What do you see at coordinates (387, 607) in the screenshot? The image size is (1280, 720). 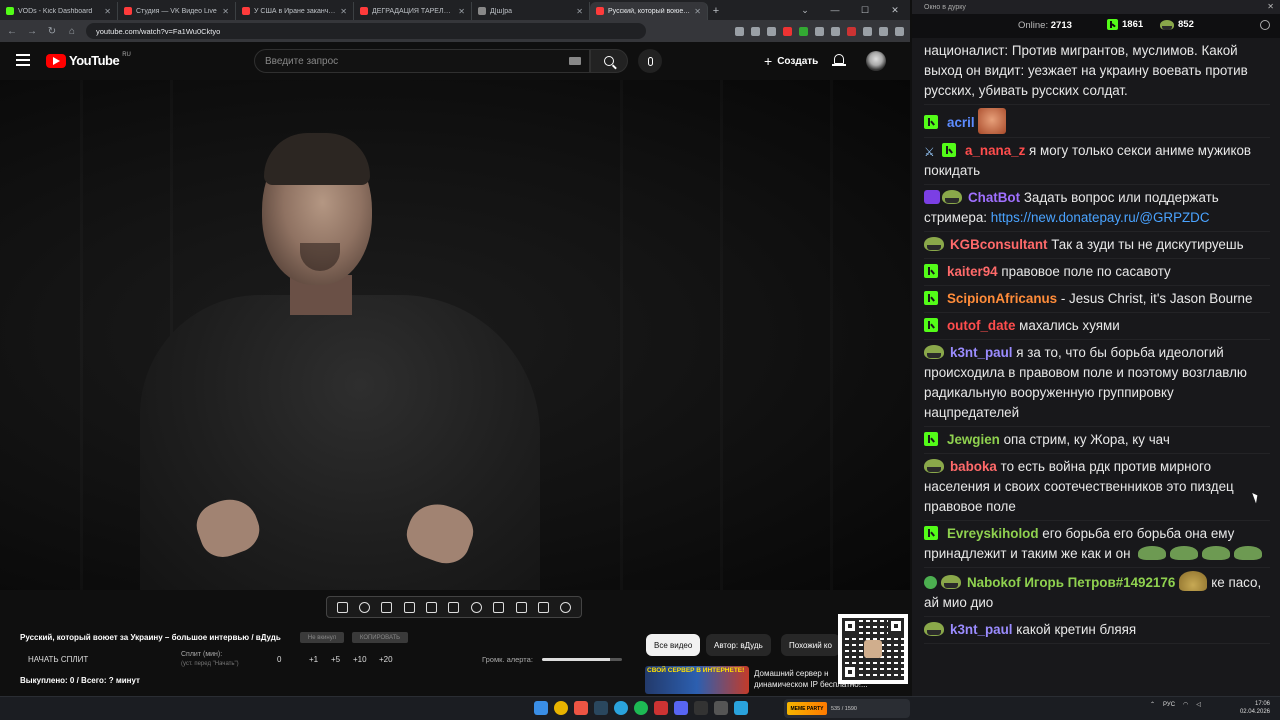 I see `playlist-icon` at bounding box center [387, 607].